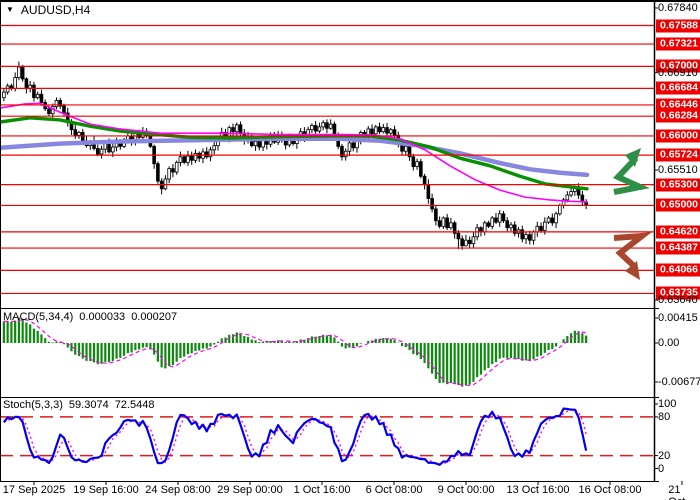 Image resolution: width=700 pixels, height=500 pixels. What do you see at coordinates (678, 44) in the screenshot?
I see `price-level-badge: 0.67321` at bounding box center [678, 44].